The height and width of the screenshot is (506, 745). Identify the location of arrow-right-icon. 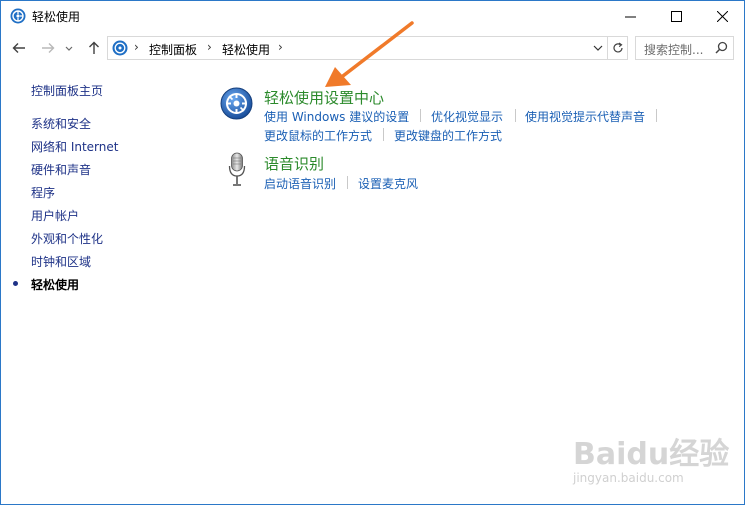
(48, 48).